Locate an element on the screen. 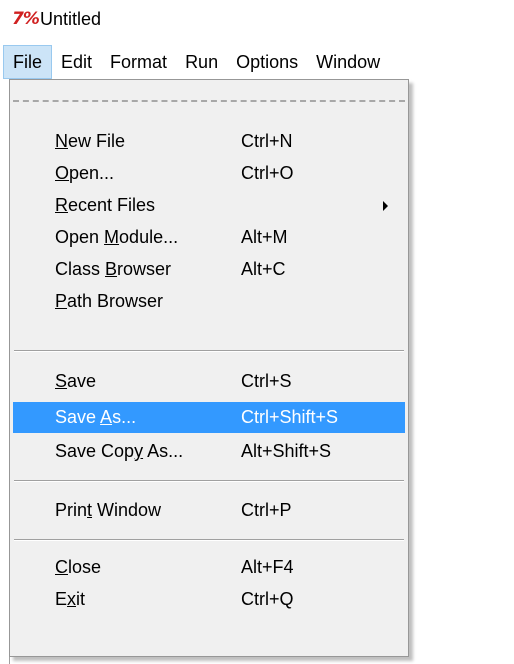 Image resolution: width=514 pixels, height=664 pixels. menu-item-label: Exit is located at coordinates (70, 599).